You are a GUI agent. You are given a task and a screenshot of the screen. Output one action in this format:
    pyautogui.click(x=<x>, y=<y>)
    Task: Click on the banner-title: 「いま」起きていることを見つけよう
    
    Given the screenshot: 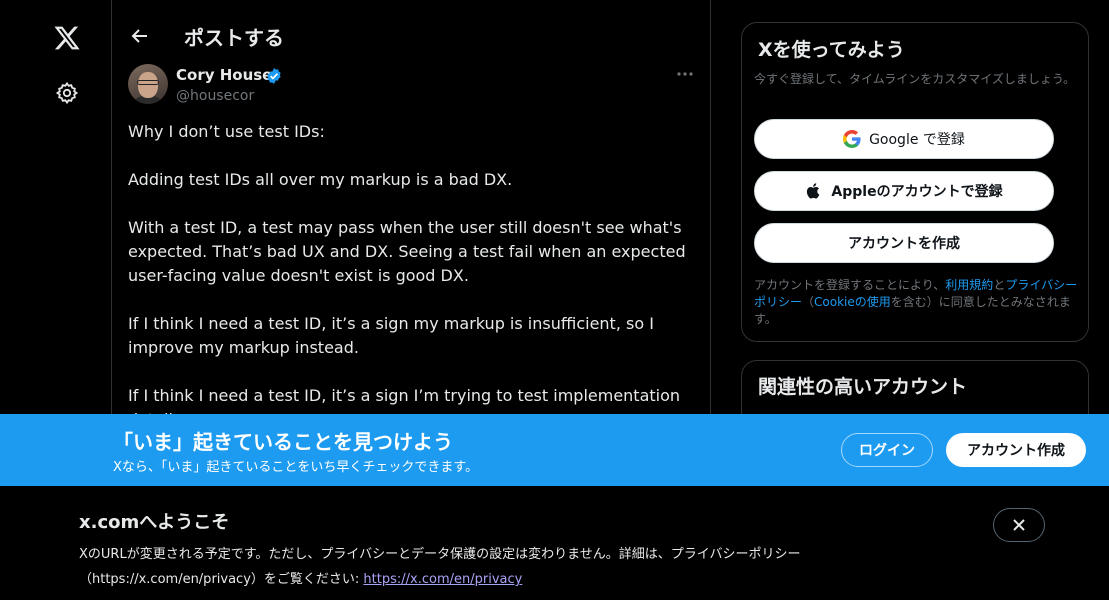 What is the action you would take?
    pyautogui.click(x=283, y=442)
    